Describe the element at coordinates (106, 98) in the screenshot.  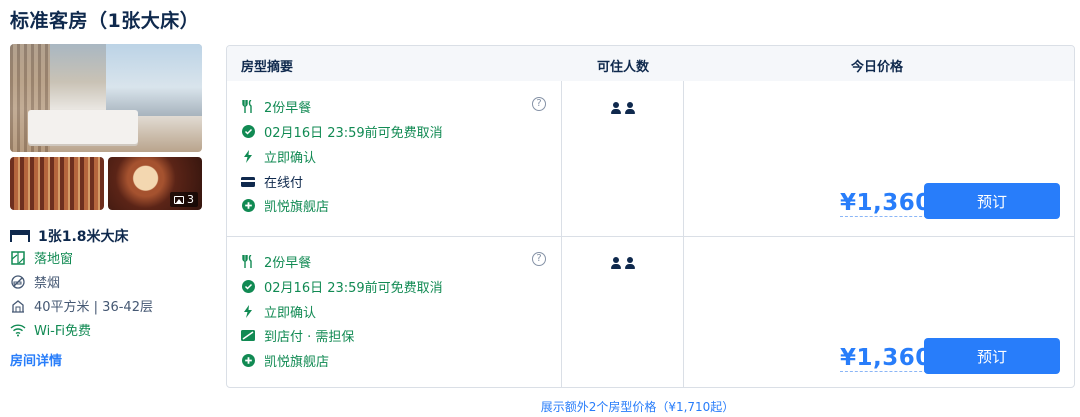
I see `room-main-photo` at that location.